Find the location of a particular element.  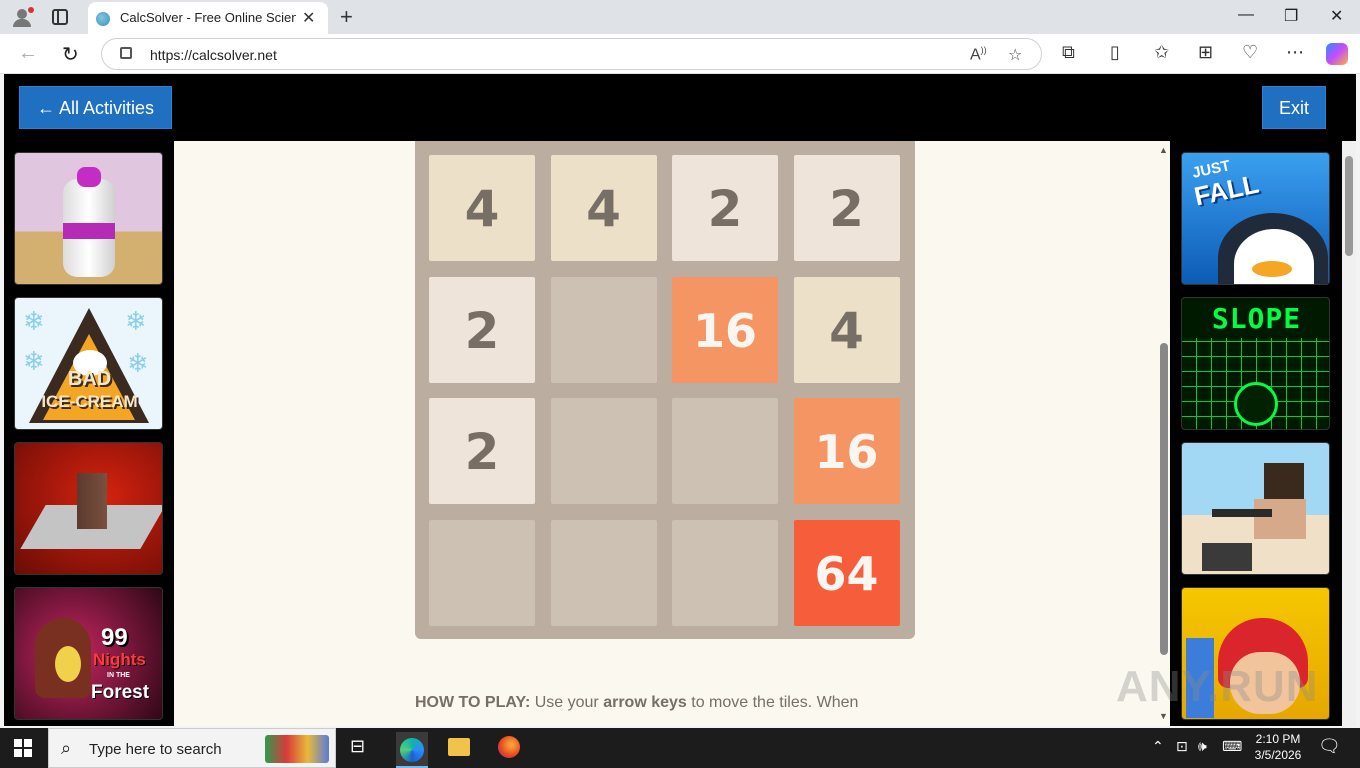

extensions-icon: ⧉ is located at coordinates (1068, 52).